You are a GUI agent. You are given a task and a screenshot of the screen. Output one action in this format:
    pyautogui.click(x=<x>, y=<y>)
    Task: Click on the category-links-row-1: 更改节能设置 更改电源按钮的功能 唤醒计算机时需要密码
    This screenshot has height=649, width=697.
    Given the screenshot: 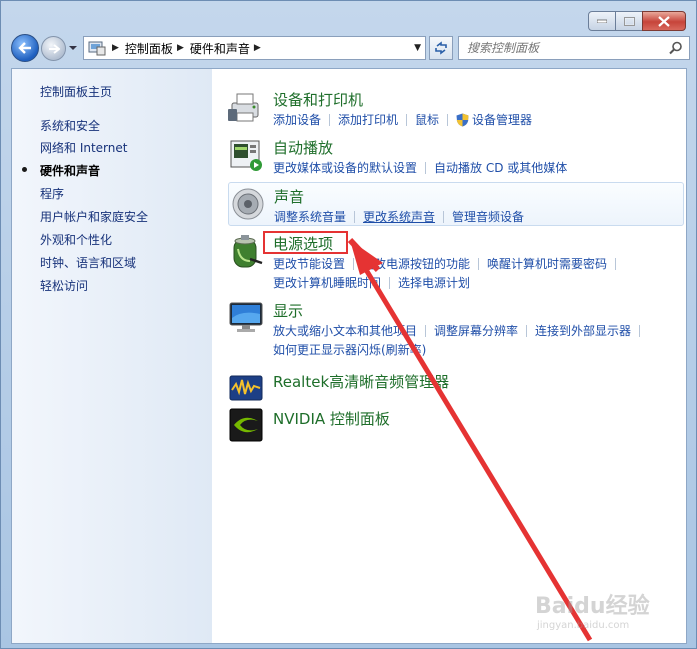 What is the action you would take?
    pyautogui.click(x=448, y=263)
    